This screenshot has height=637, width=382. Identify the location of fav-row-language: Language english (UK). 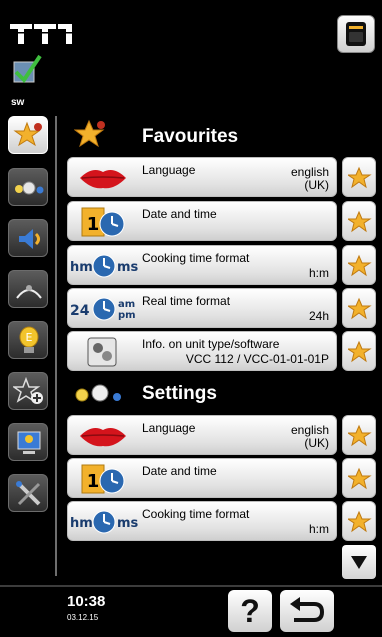
(202, 177).